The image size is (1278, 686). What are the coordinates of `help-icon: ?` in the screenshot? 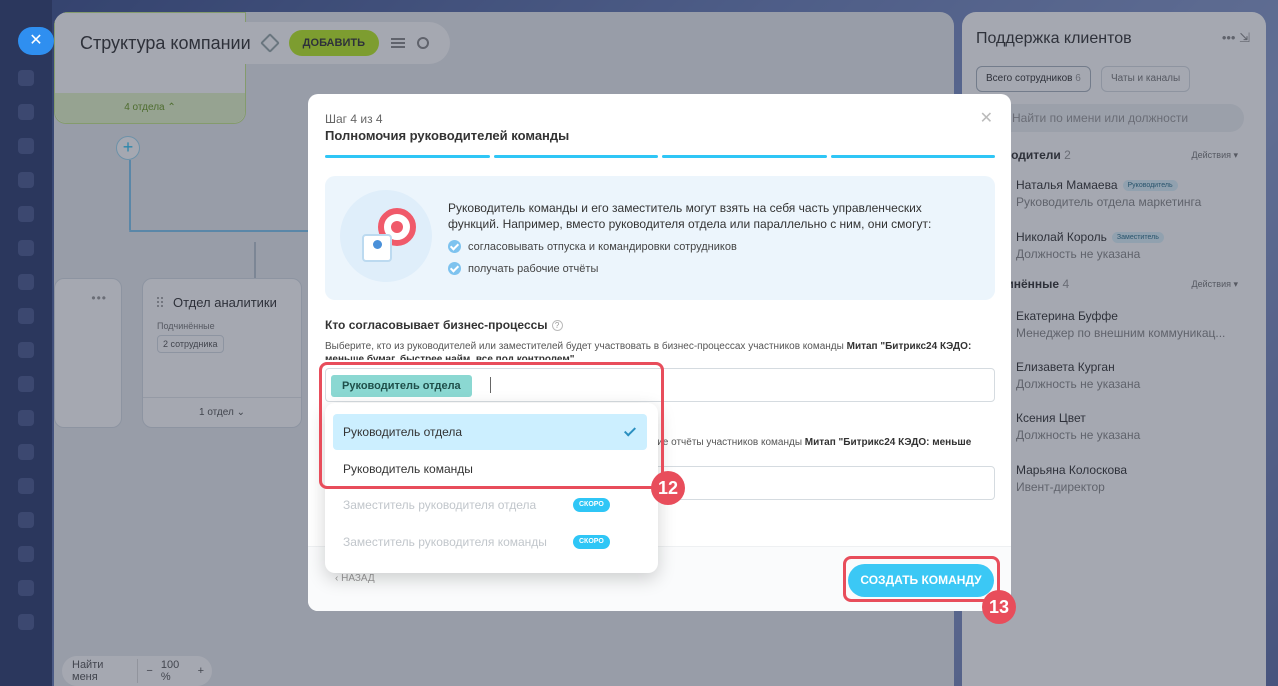 It's located at (557, 326).